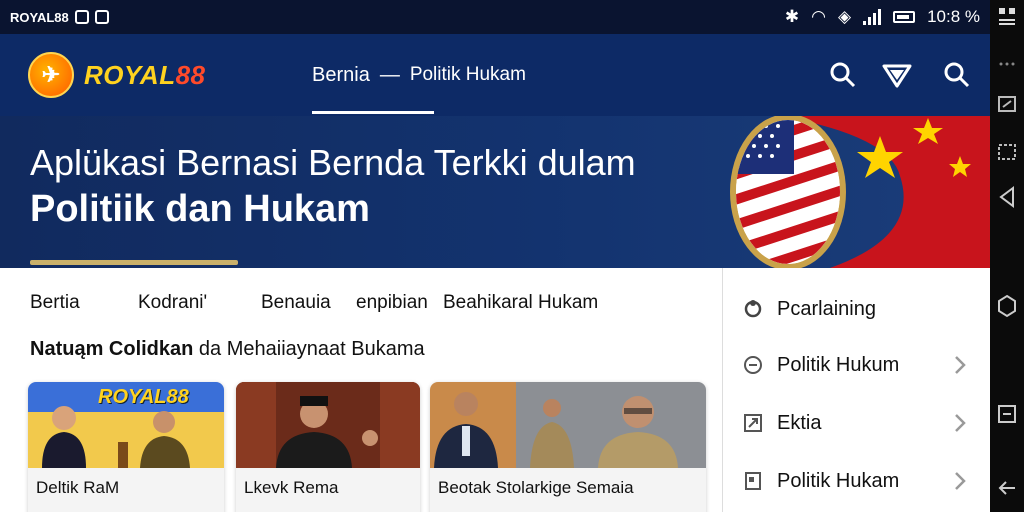  I want to click on logo-mark-icon: ✈, so click(51, 75).